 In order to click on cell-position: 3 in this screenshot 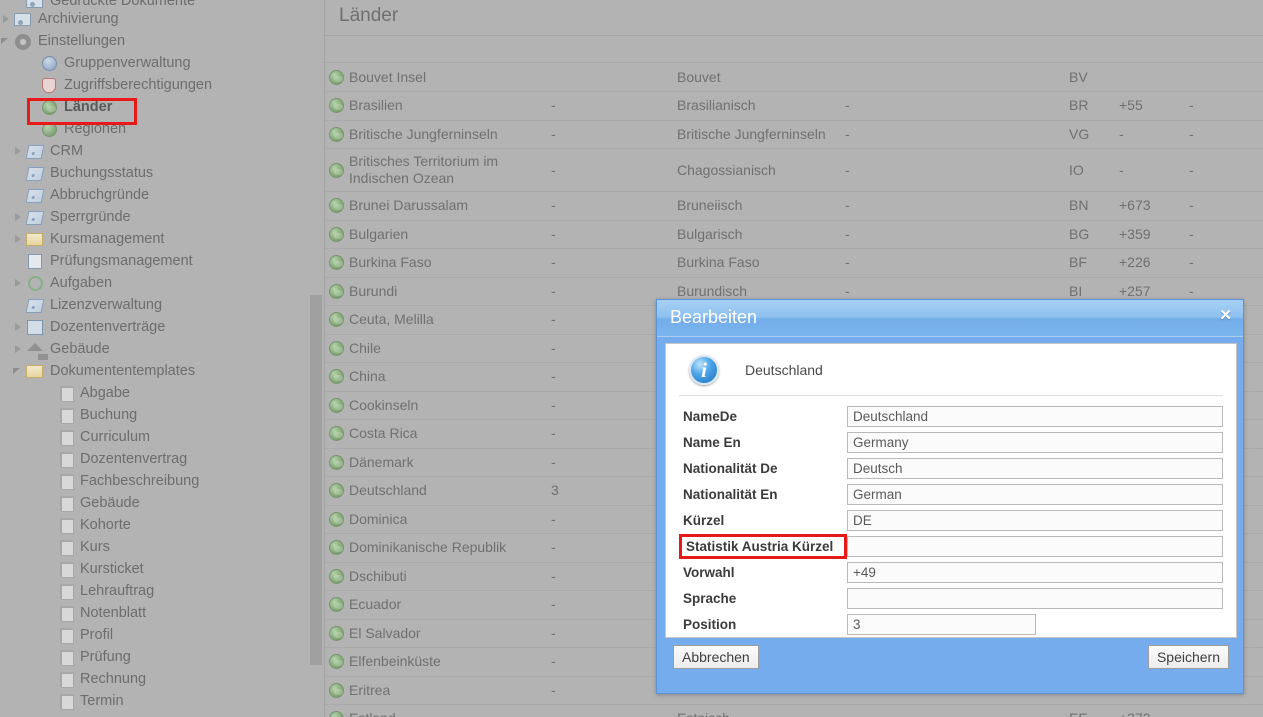, I will do `click(610, 491)`.